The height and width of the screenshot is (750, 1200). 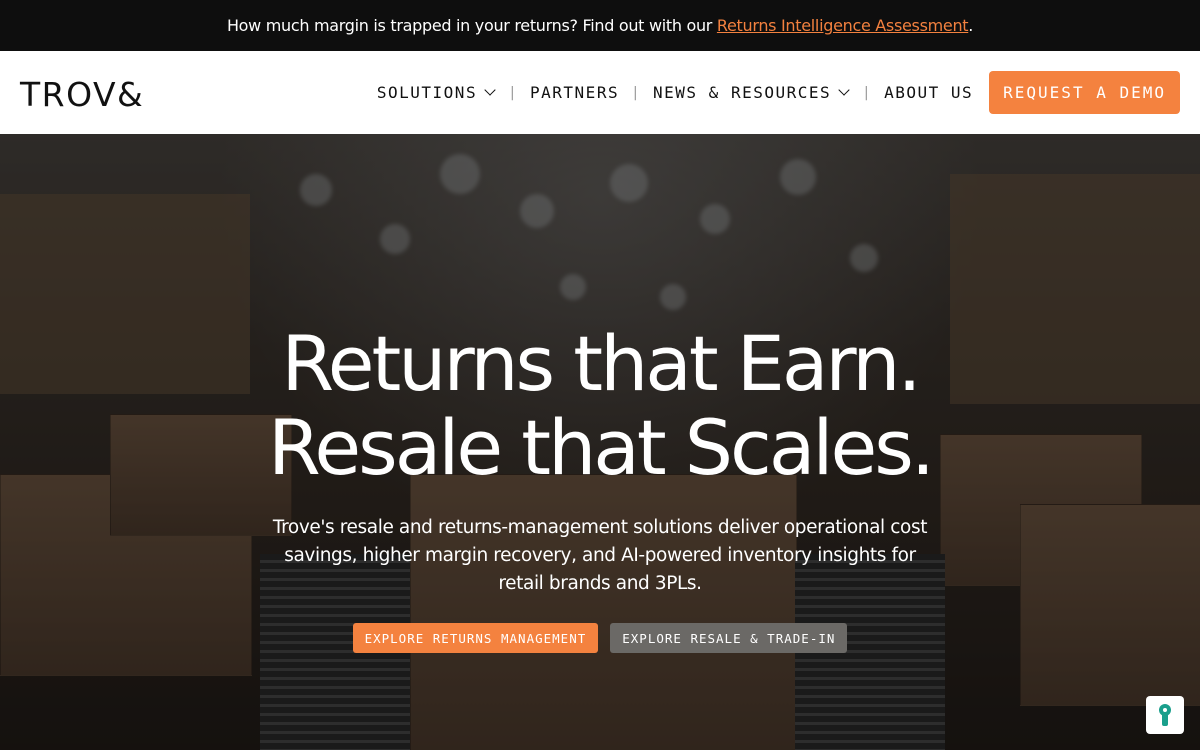 I want to click on nav-item-about-us: ABOUT US, so click(x=928, y=92).